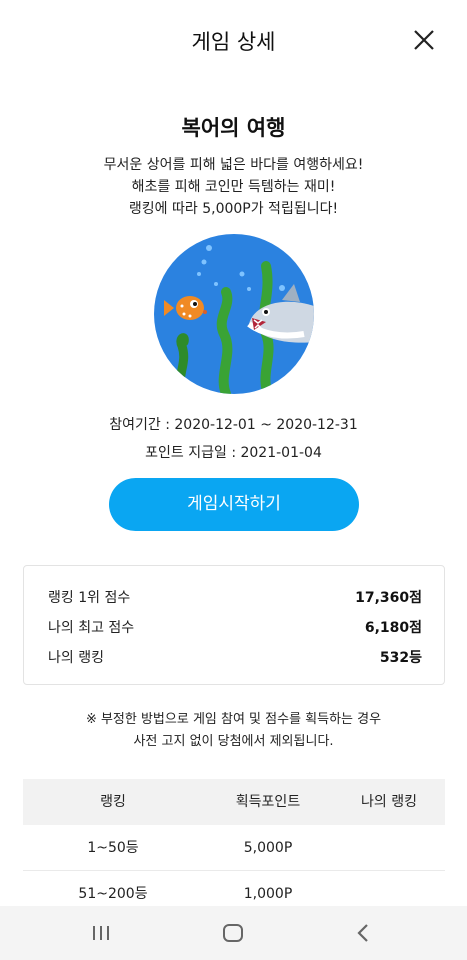 This screenshot has width=467, height=960. I want to click on column-header-rank: 랭킹, so click(113, 802).